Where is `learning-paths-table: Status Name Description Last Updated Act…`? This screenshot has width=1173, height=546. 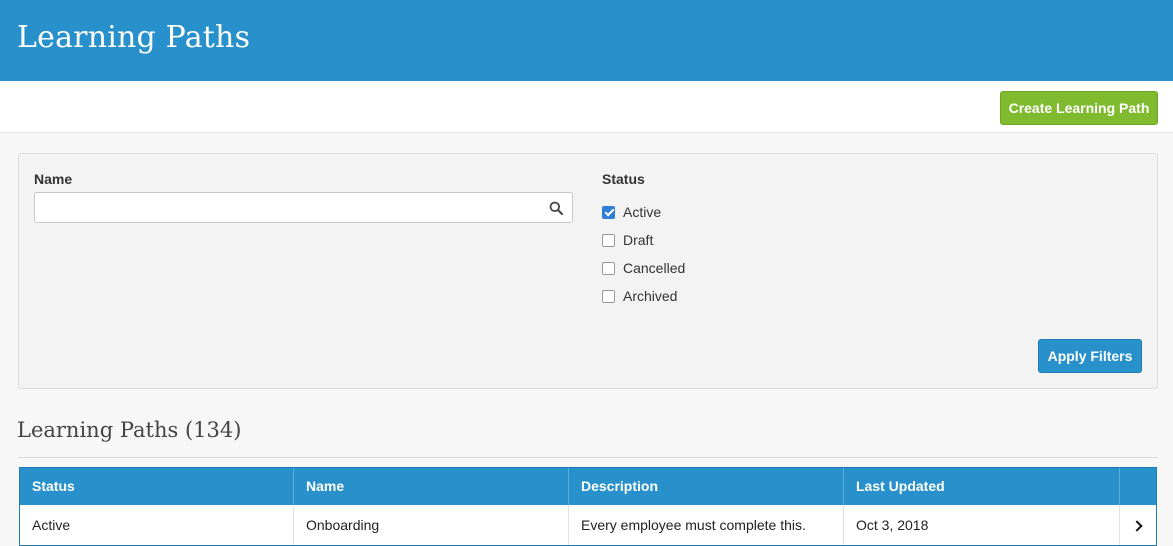 learning-paths-table: Status Name Description Last Updated Act… is located at coordinates (588, 506).